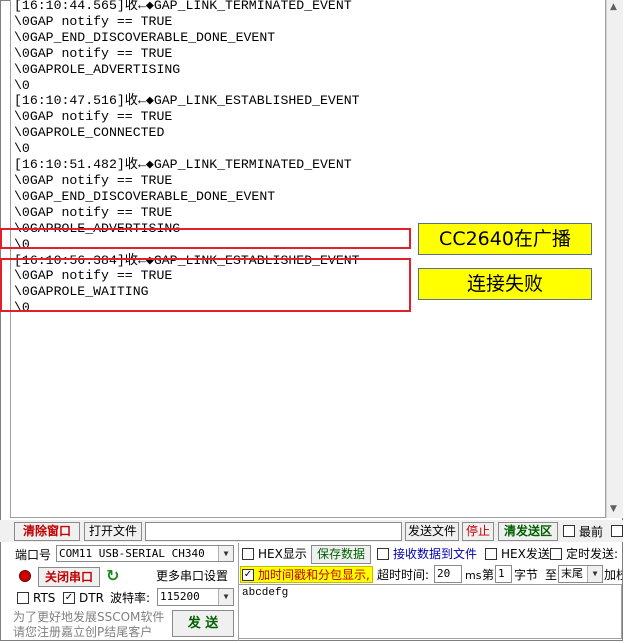 The image size is (625, 643). I want to click on highlight-failure, so click(205, 285).